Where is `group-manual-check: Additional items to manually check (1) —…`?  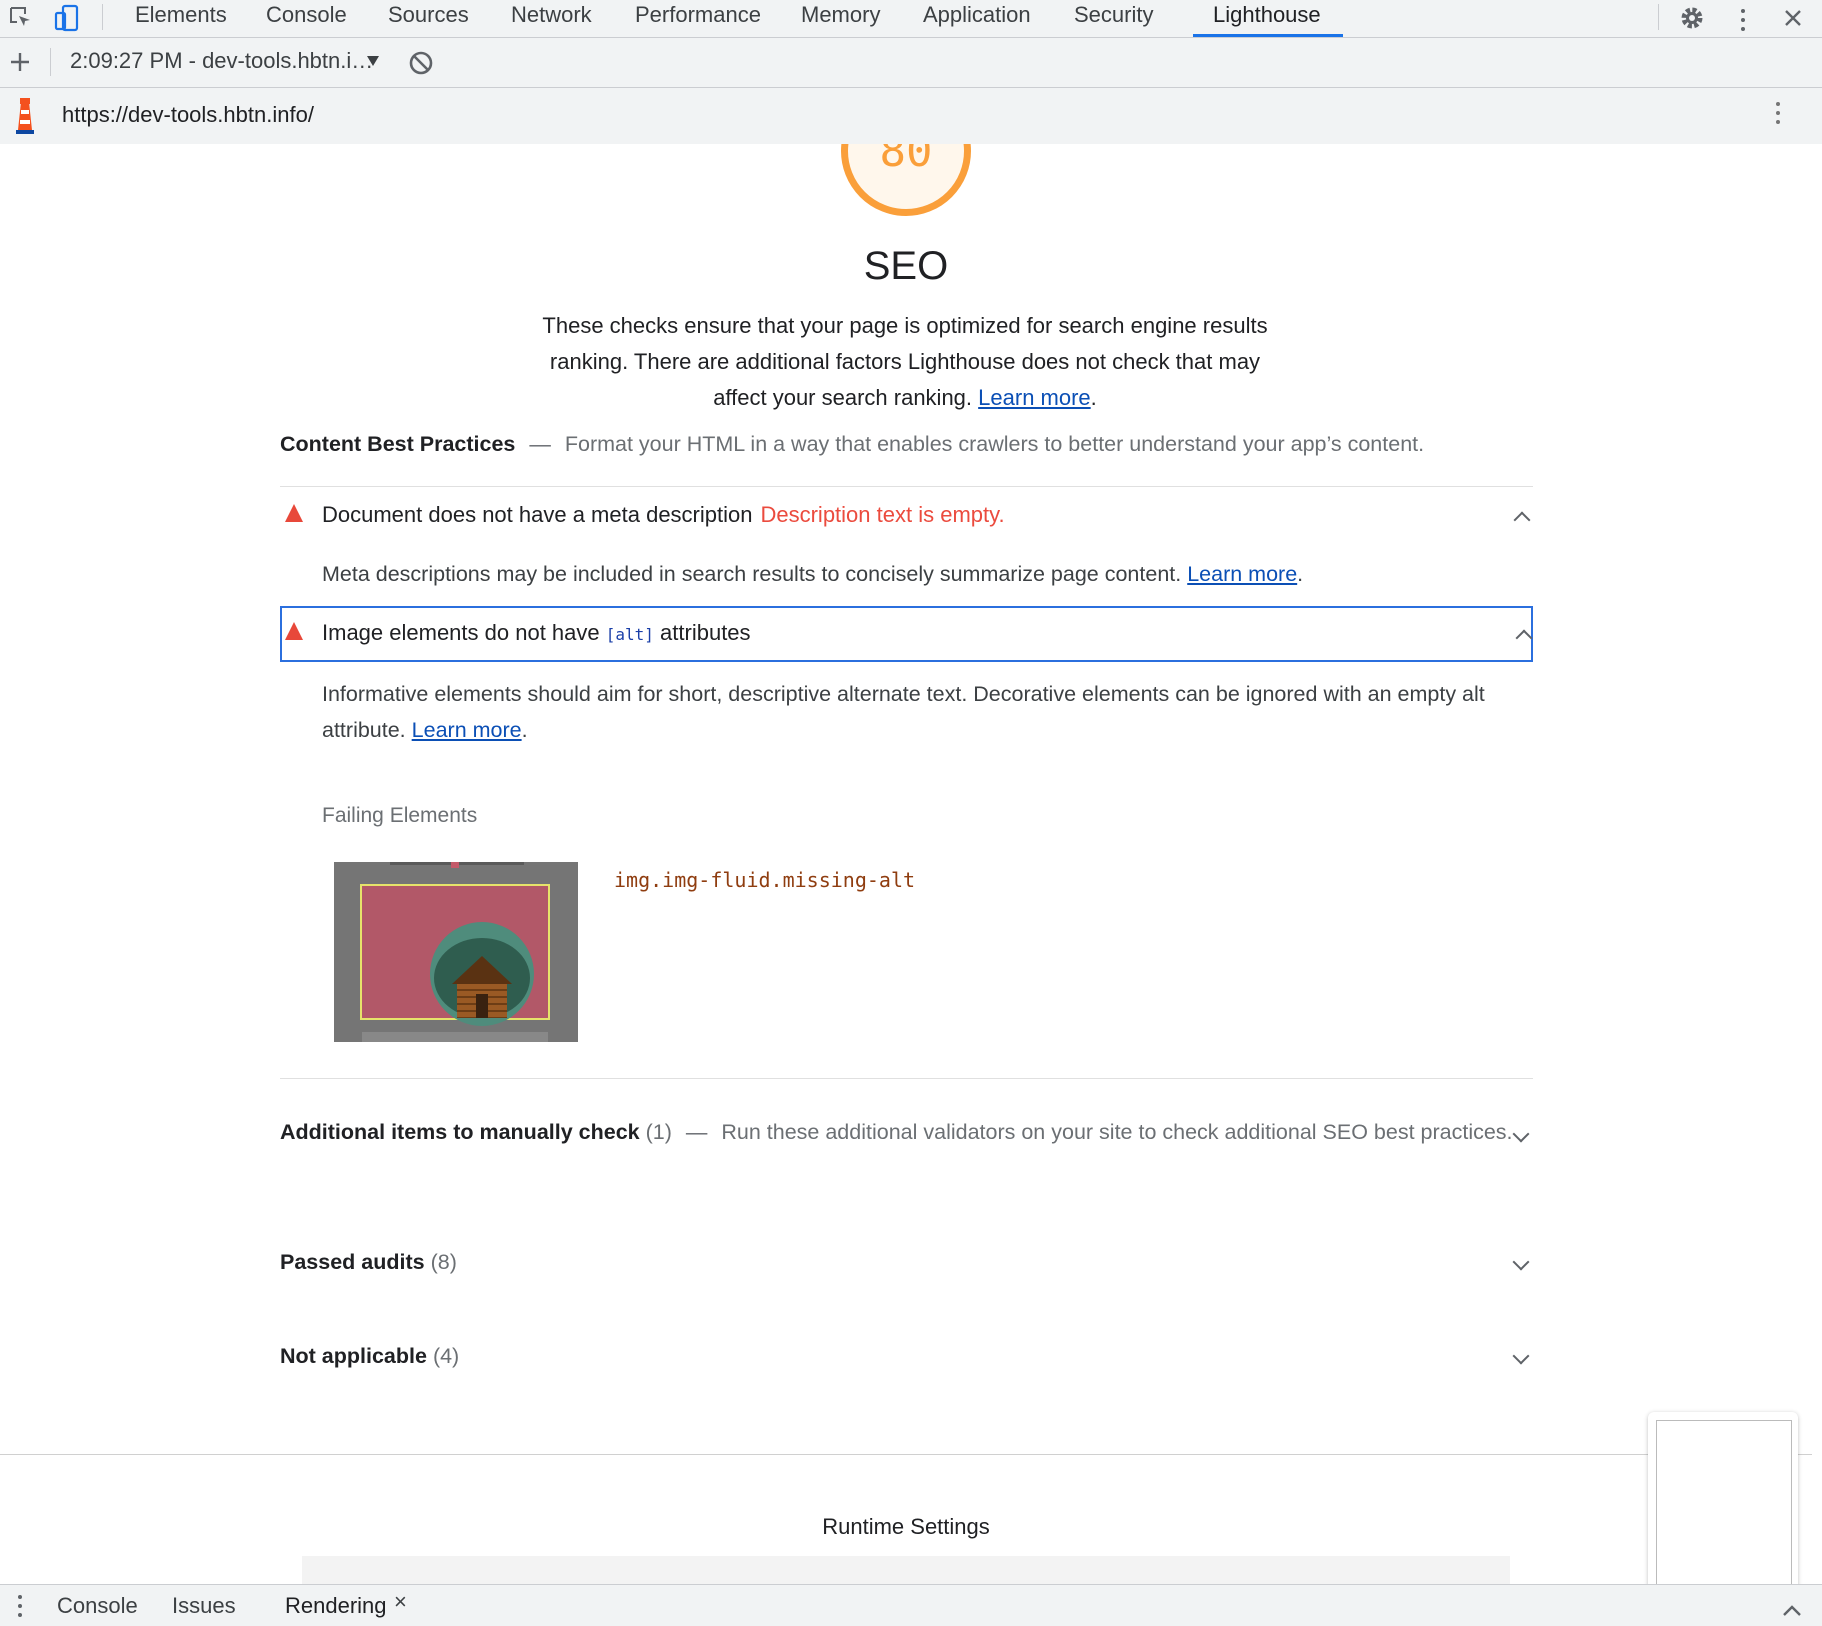 group-manual-check: Additional items to manually check (1) —… is located at coordinates (905, 1132).